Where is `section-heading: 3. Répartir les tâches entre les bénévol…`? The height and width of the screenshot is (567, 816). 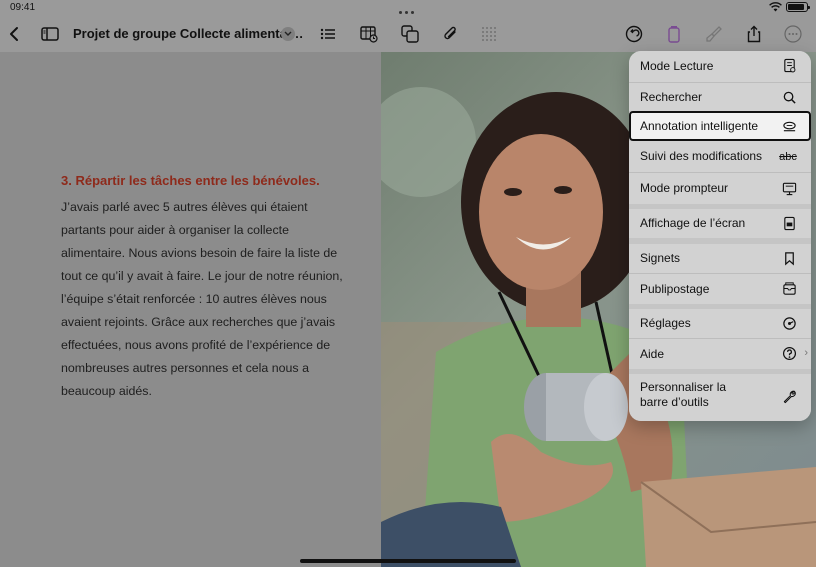 section-heading: 3. Répartir les tâches entre les bénévol… is located at coordinates (190, 180).